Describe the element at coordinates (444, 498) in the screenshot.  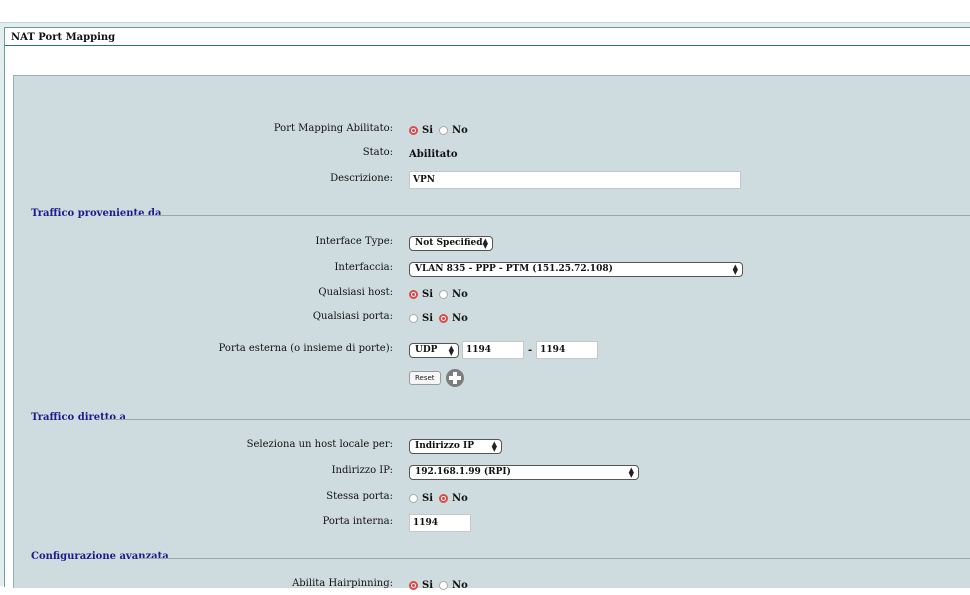
I see `same-port-no-radio` at that location.